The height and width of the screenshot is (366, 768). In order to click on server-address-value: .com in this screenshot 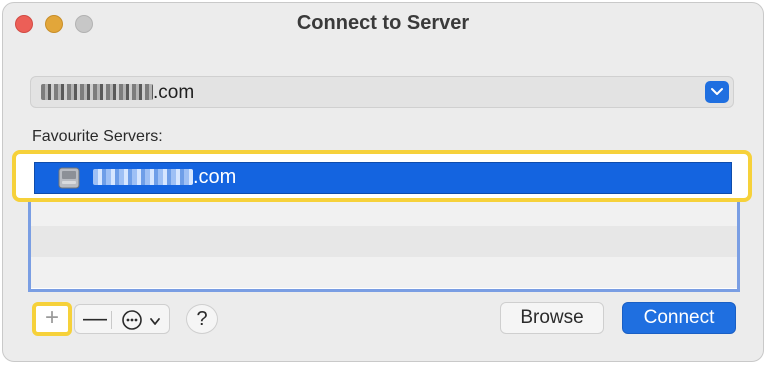, I will do `click(117, 93)`.